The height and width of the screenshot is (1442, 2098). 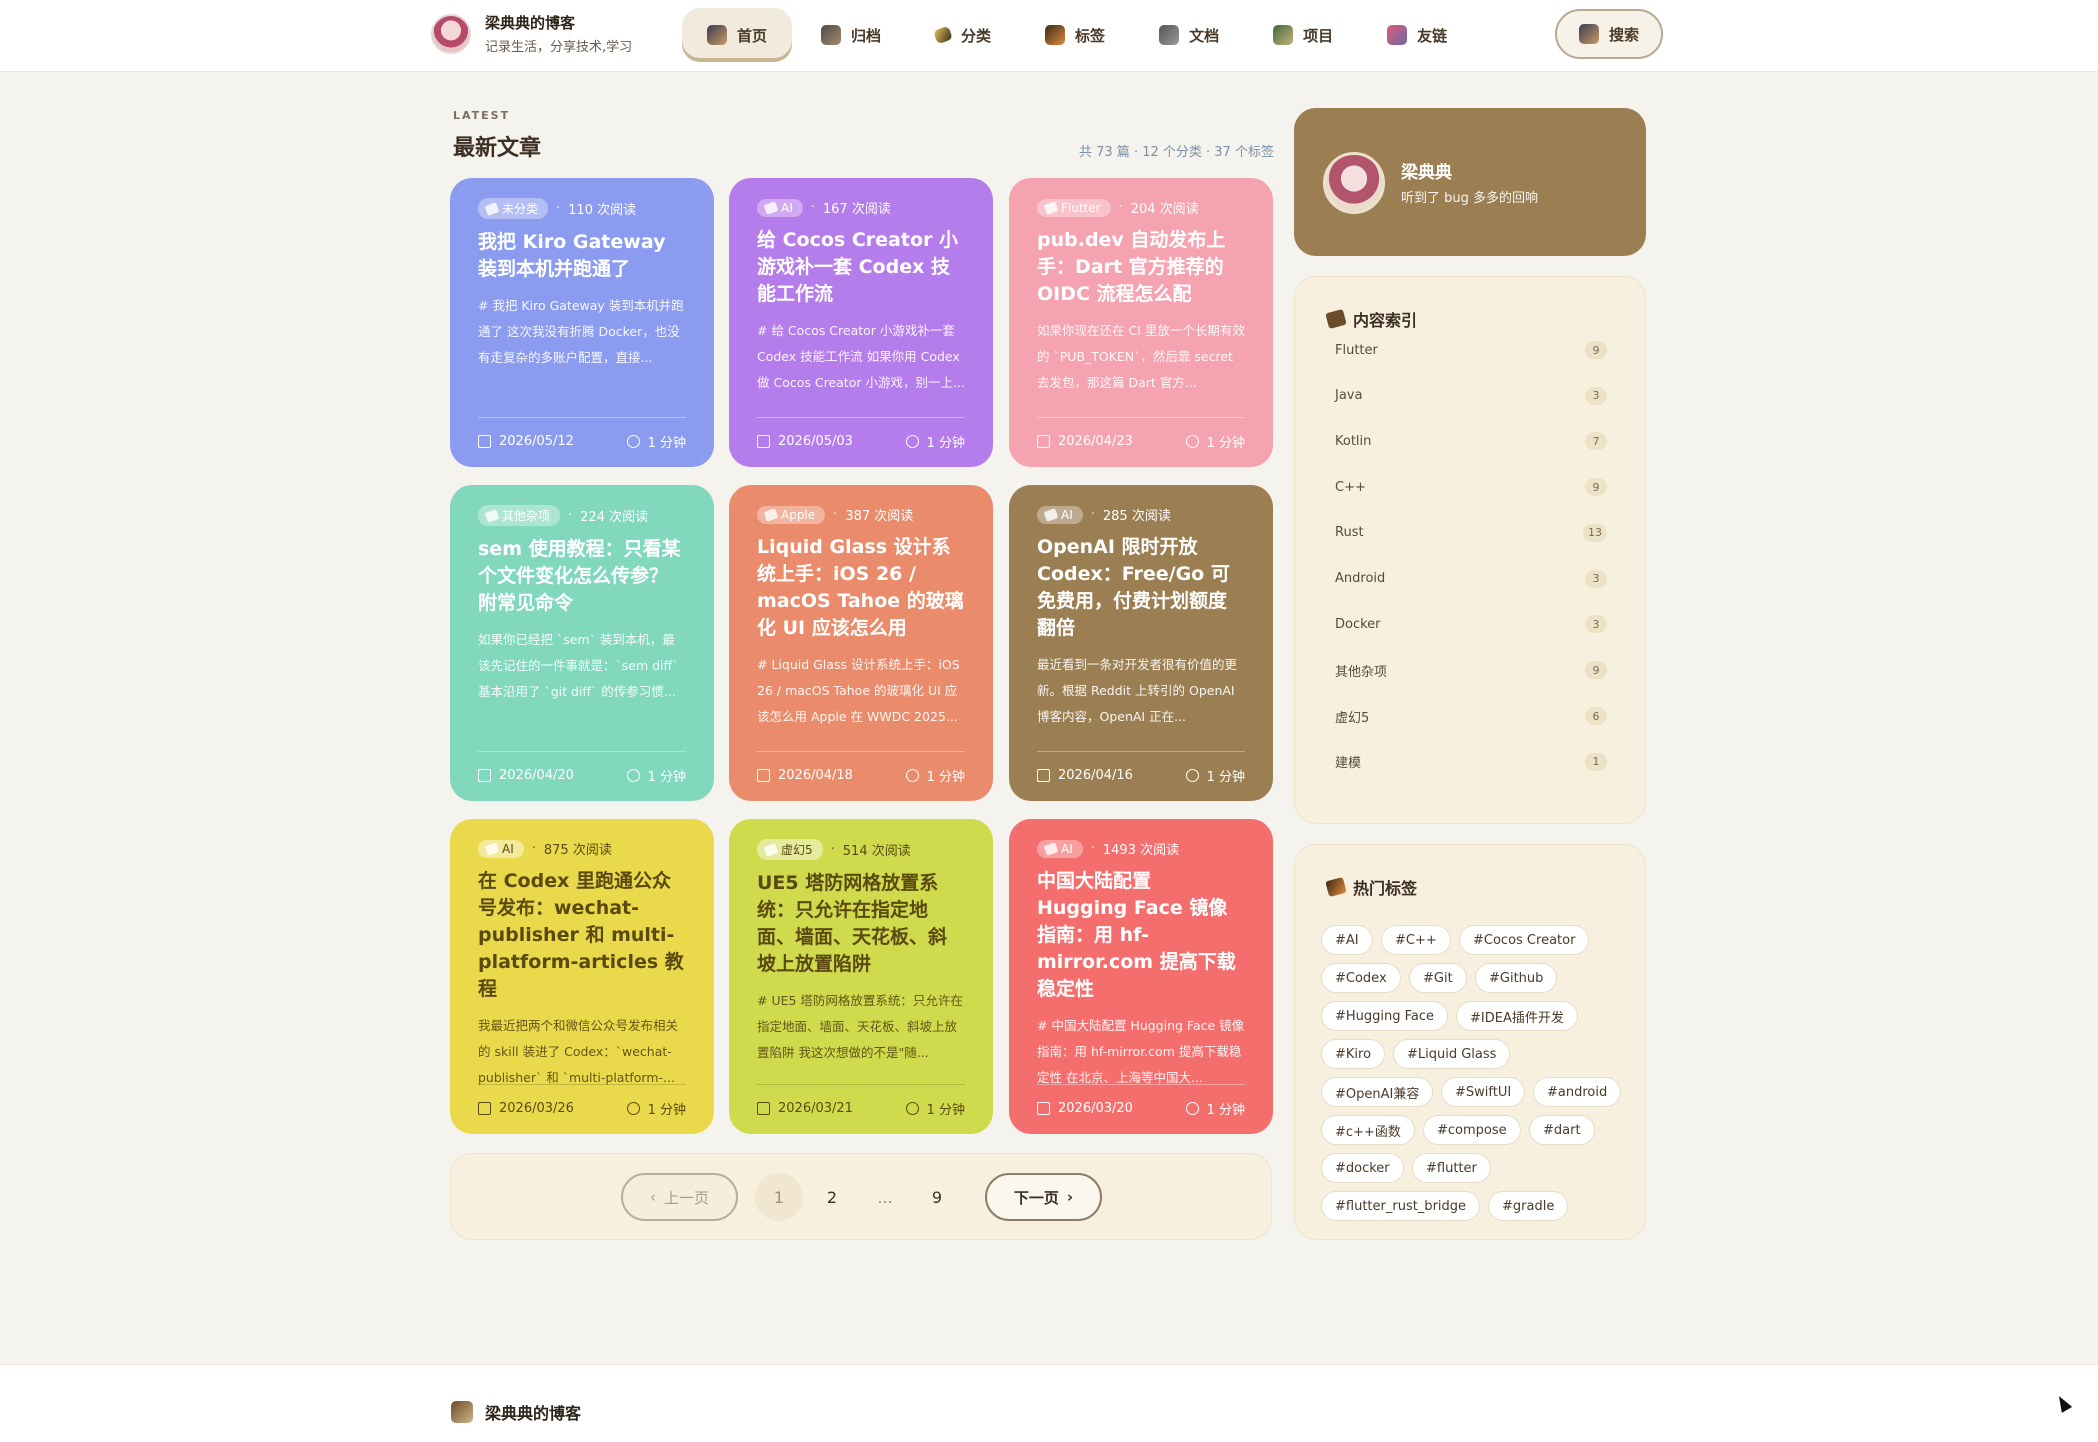 I want to click on index-item: C++ 9, so click(x=1471, y=487).